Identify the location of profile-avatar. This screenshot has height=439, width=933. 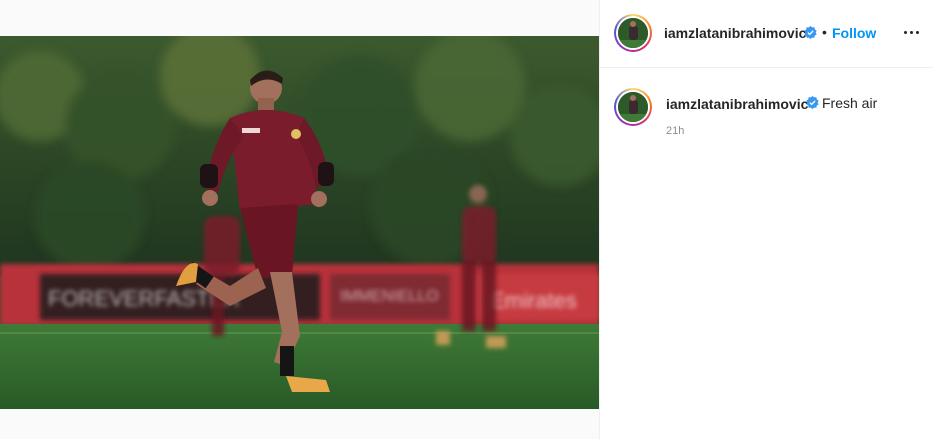
(633, 33).